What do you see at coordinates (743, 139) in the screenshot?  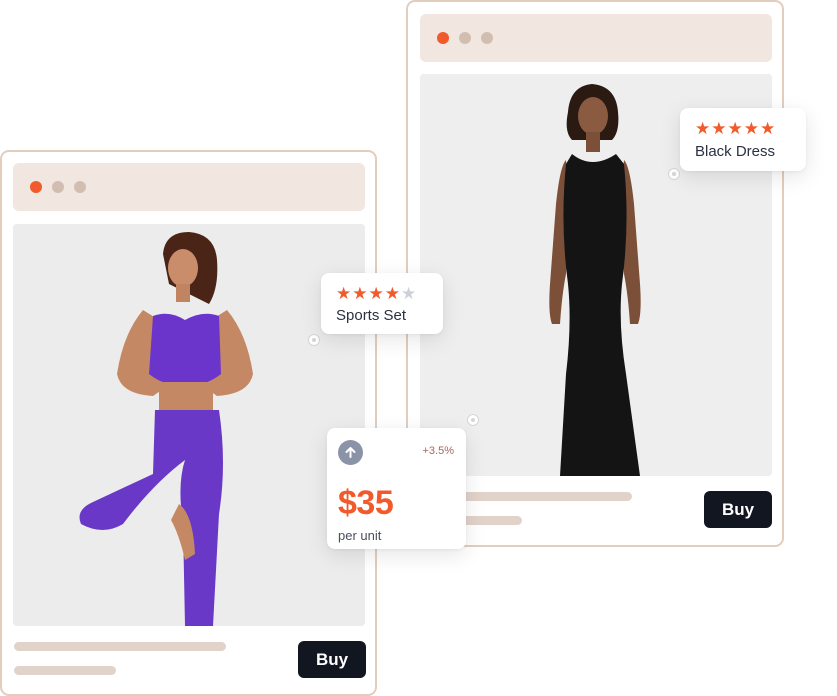 I see `rating-card-black-dress: ★★★★★ Black Dress` at bounding box center [743, 139].